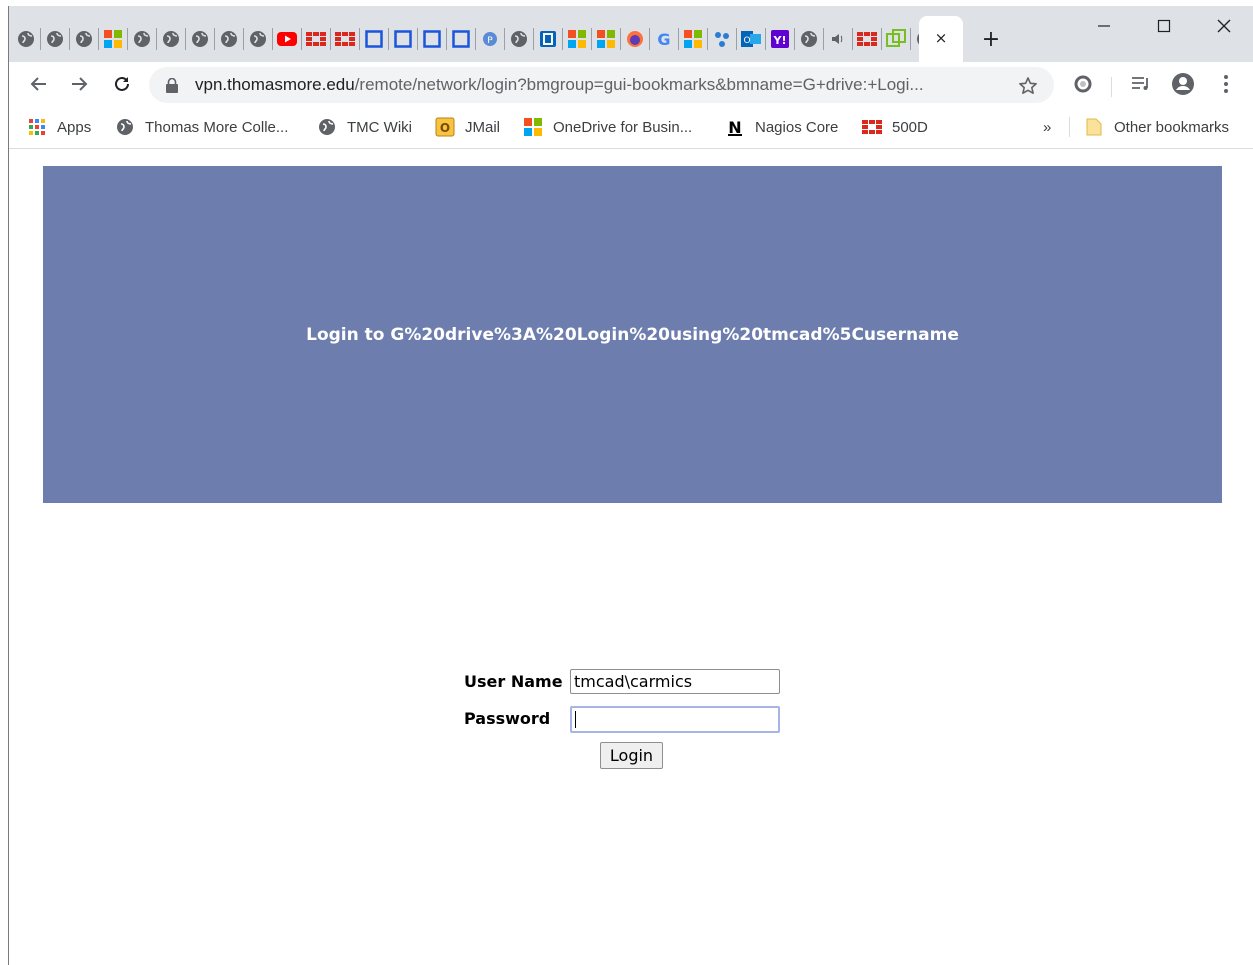  I want to click on apps-grid-icon, so click(37, 127).